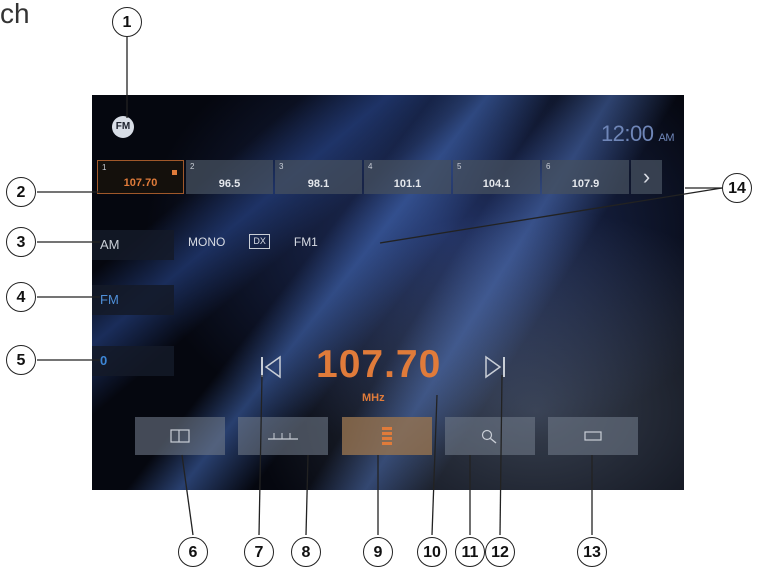 The image size is (766, 575). What do you see at coordinates (21, 242) in the screenshot?
I see `callout-3: 3` at bounding box center [21, 242].